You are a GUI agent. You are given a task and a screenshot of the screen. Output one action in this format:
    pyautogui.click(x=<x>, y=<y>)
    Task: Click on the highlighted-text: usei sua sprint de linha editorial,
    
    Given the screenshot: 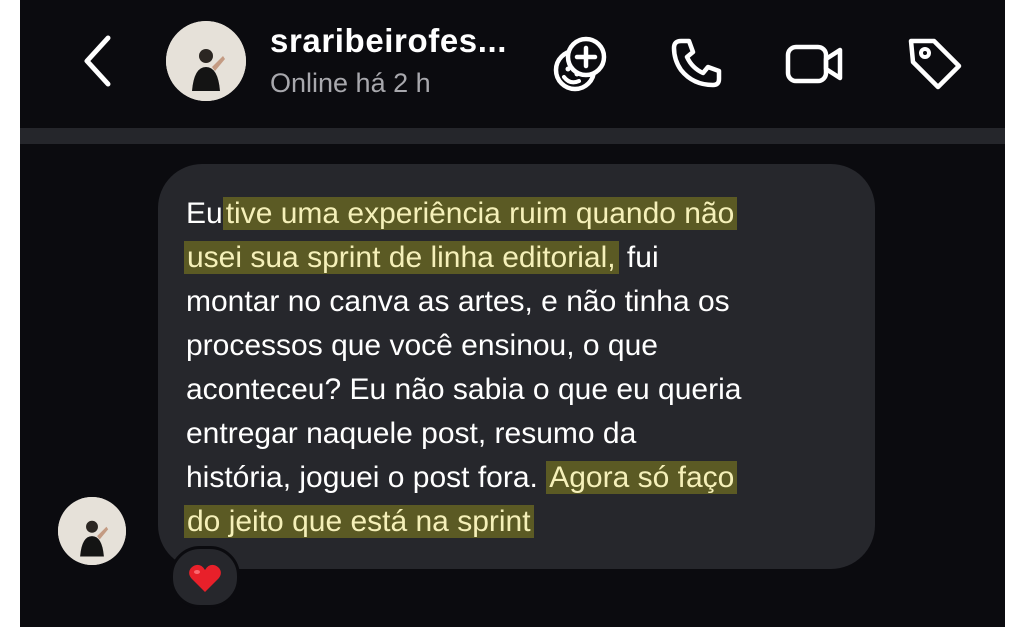 What is the action you would take?
    pyautogui.click(x=401, y=257)
    